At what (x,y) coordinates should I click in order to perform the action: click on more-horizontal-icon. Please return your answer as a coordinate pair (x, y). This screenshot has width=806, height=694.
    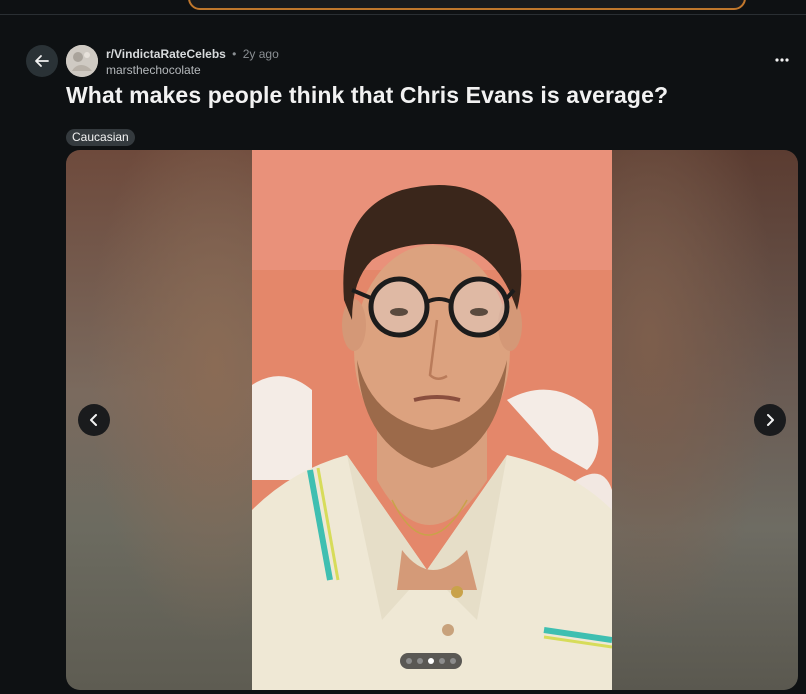
    Looking at the image, I should click on (782, 60).